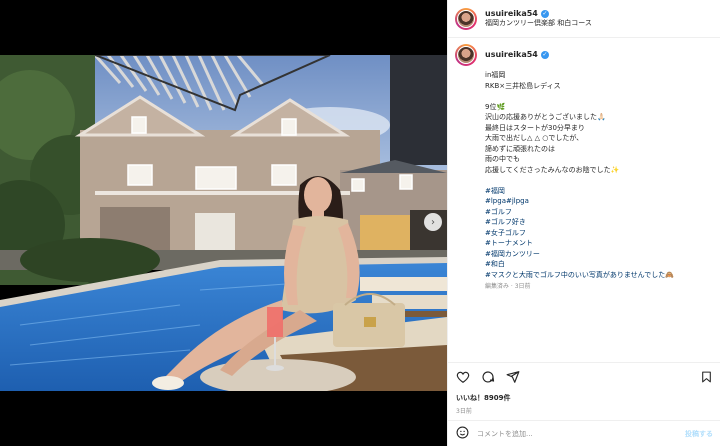 This screenshot has height=446, width=720. Describe the element at coordinates (584, 388) in the screenshot. I see `post-actions-section: いいね！8909件 3日前` at that location.